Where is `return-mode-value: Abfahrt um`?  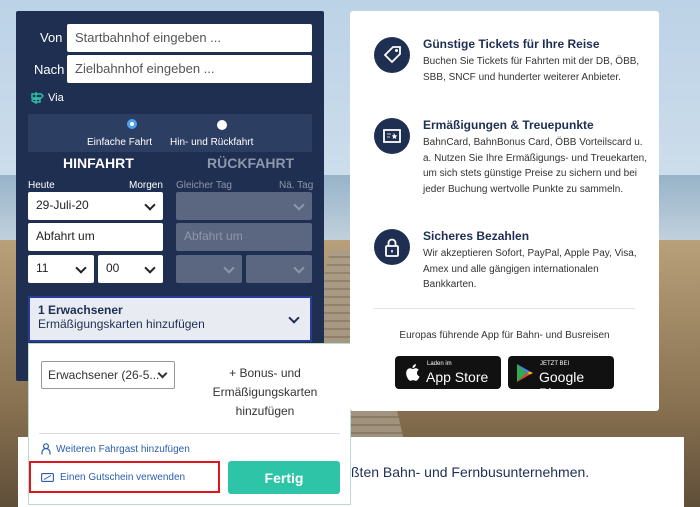 return-mode-value: Abfahrt um is located at coordinates (213, 236).